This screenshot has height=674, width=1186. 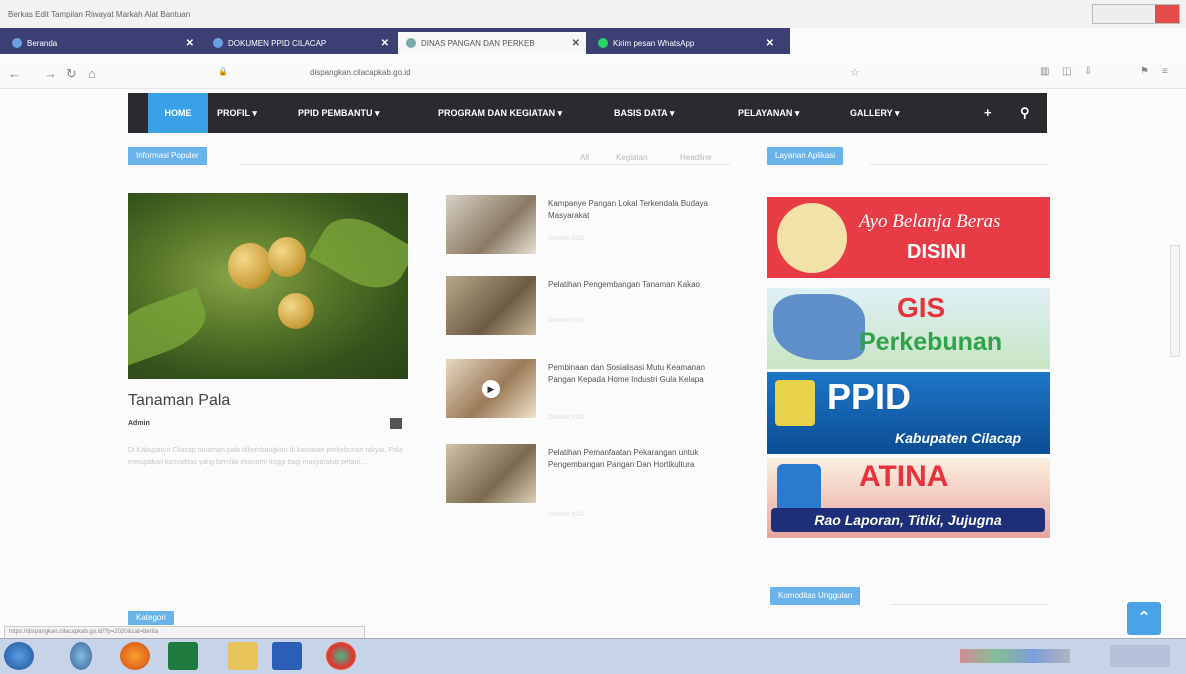 I want to click on banner-ppid-subtitle: Kabupaten Cilacap, so click(x=958, y=438).